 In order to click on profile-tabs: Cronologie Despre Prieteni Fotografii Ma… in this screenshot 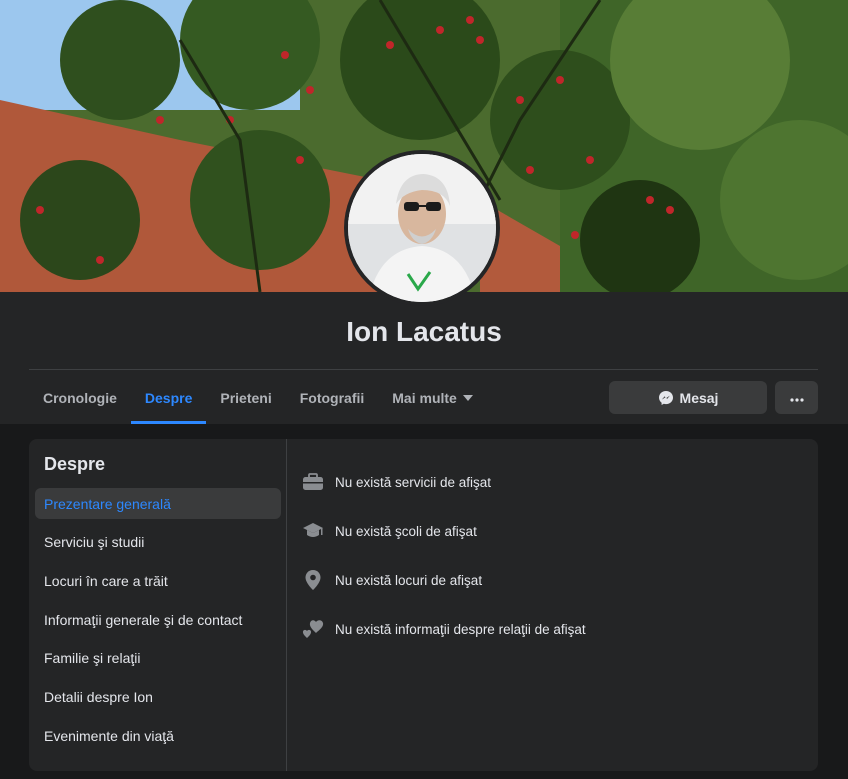, I will do `click(258, 398)`.